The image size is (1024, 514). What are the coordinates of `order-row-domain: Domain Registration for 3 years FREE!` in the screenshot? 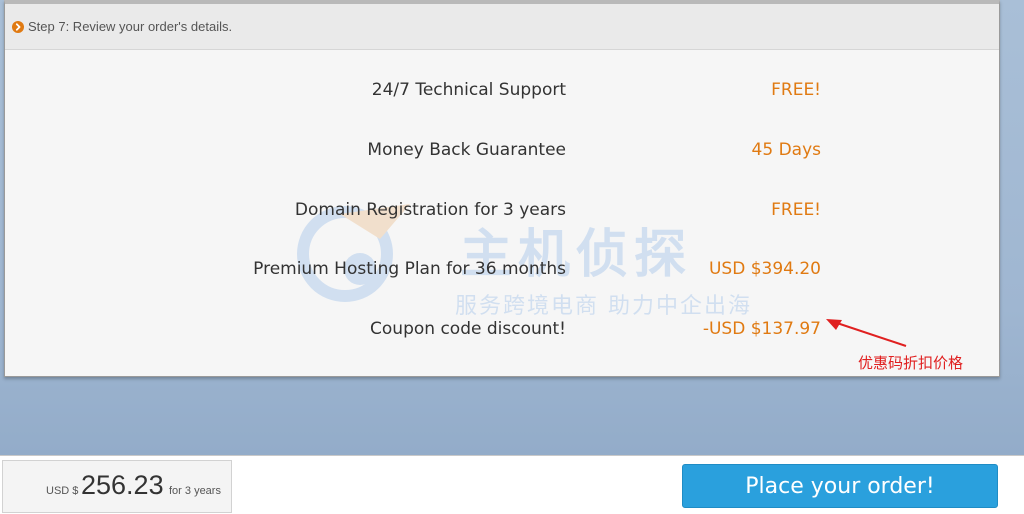 It's located at (502, 211).